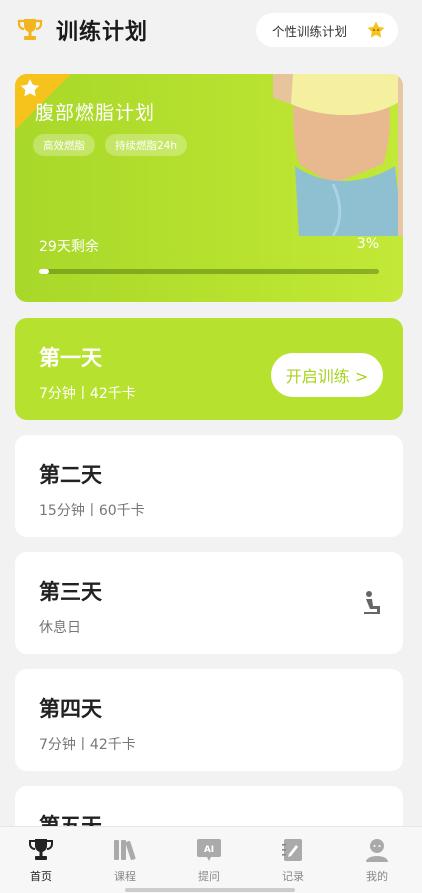 The width and height of the screenshot is (422, 893). I want to click on tab-label: 记录, so click(293, 876).